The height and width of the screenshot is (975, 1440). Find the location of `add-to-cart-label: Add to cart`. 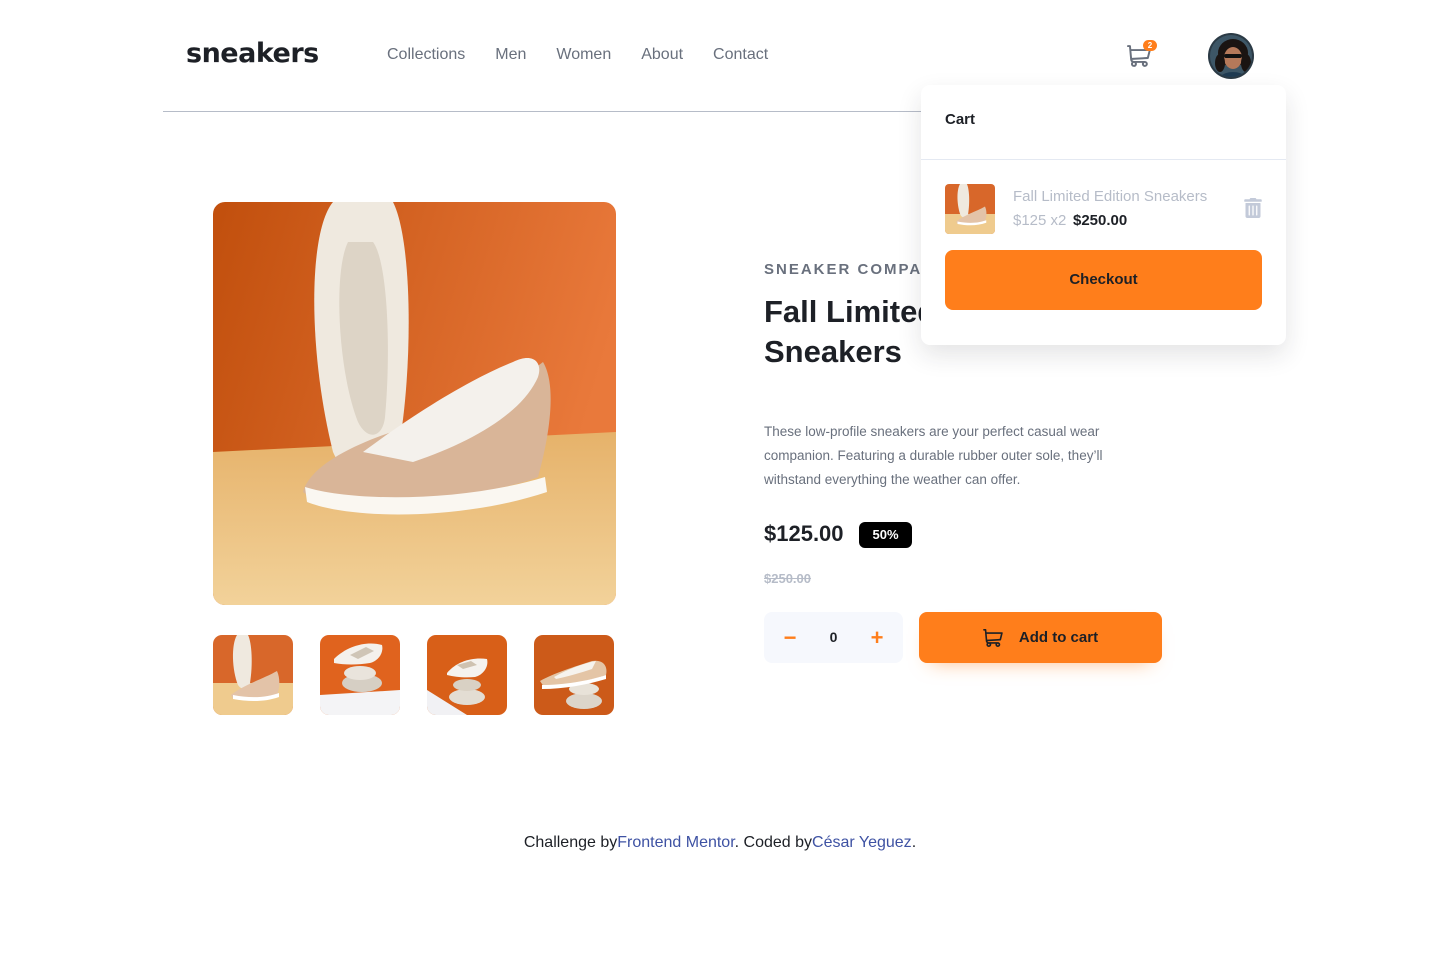

add-to-cart-label: Add to cart is located at coordinates (1058, 637).